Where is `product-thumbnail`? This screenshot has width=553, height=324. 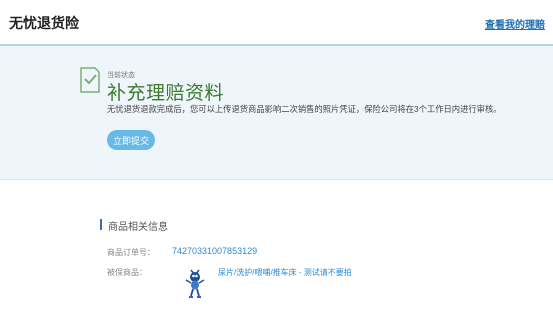
product-thumbnail is located at coordinates (195, 283).